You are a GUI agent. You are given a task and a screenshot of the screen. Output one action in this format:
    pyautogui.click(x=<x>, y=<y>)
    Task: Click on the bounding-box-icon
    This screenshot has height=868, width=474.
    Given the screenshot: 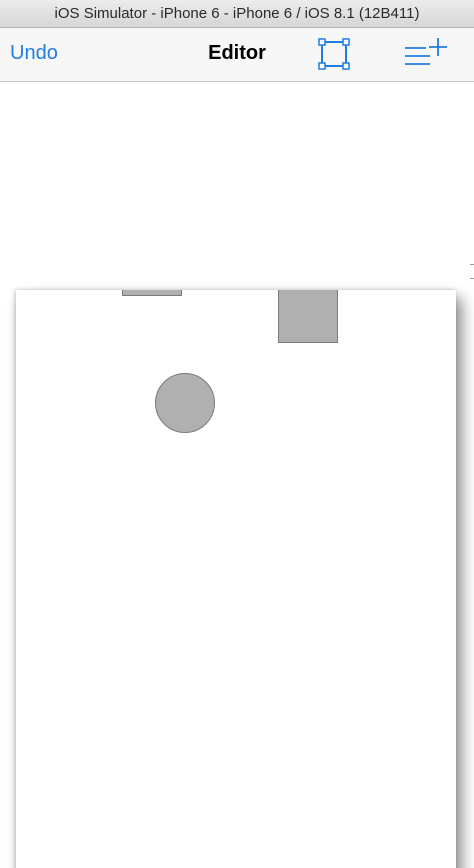 What is the action you would take?
    pyautogui.click(x=334, y=54)
    